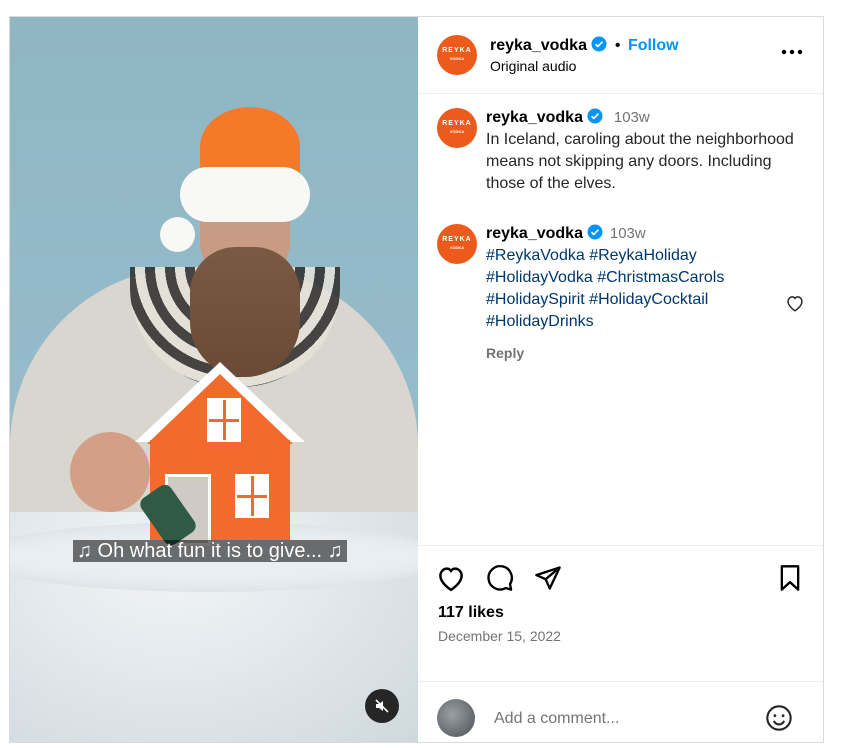  I want to click on like-button, so click(451, 580).